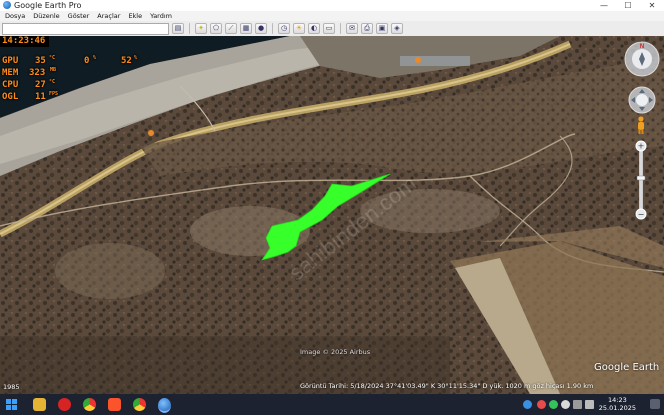 Image resolution: width=664 pixels, height=415 pixels. What do you see at coordinates (161, 16) in the screenshot?
I see `menu-help: Yardım` at bounding box center [161, 16].